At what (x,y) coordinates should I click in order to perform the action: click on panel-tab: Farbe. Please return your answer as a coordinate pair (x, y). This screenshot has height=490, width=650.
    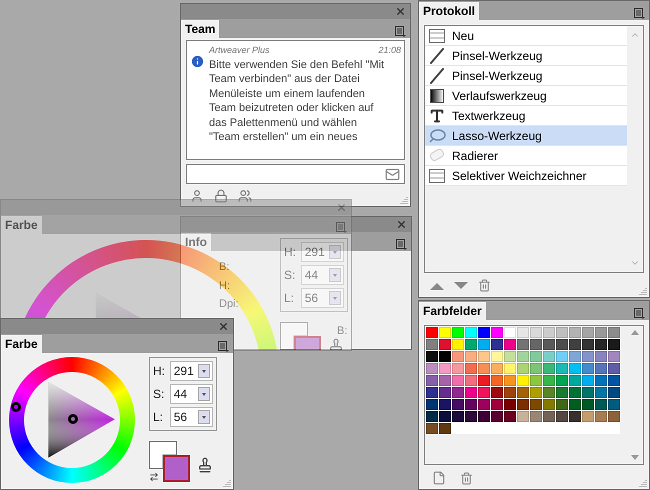
    Looking at the image, I should click on (21, 344).